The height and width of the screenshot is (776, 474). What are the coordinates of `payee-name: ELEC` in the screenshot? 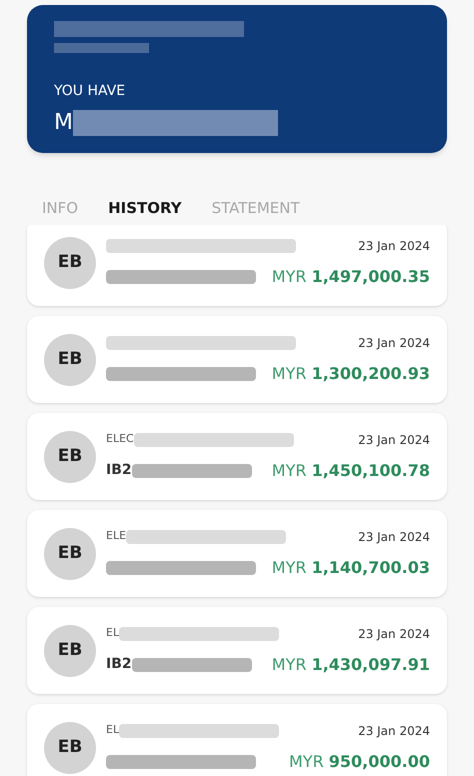 It's located at (120, 439).